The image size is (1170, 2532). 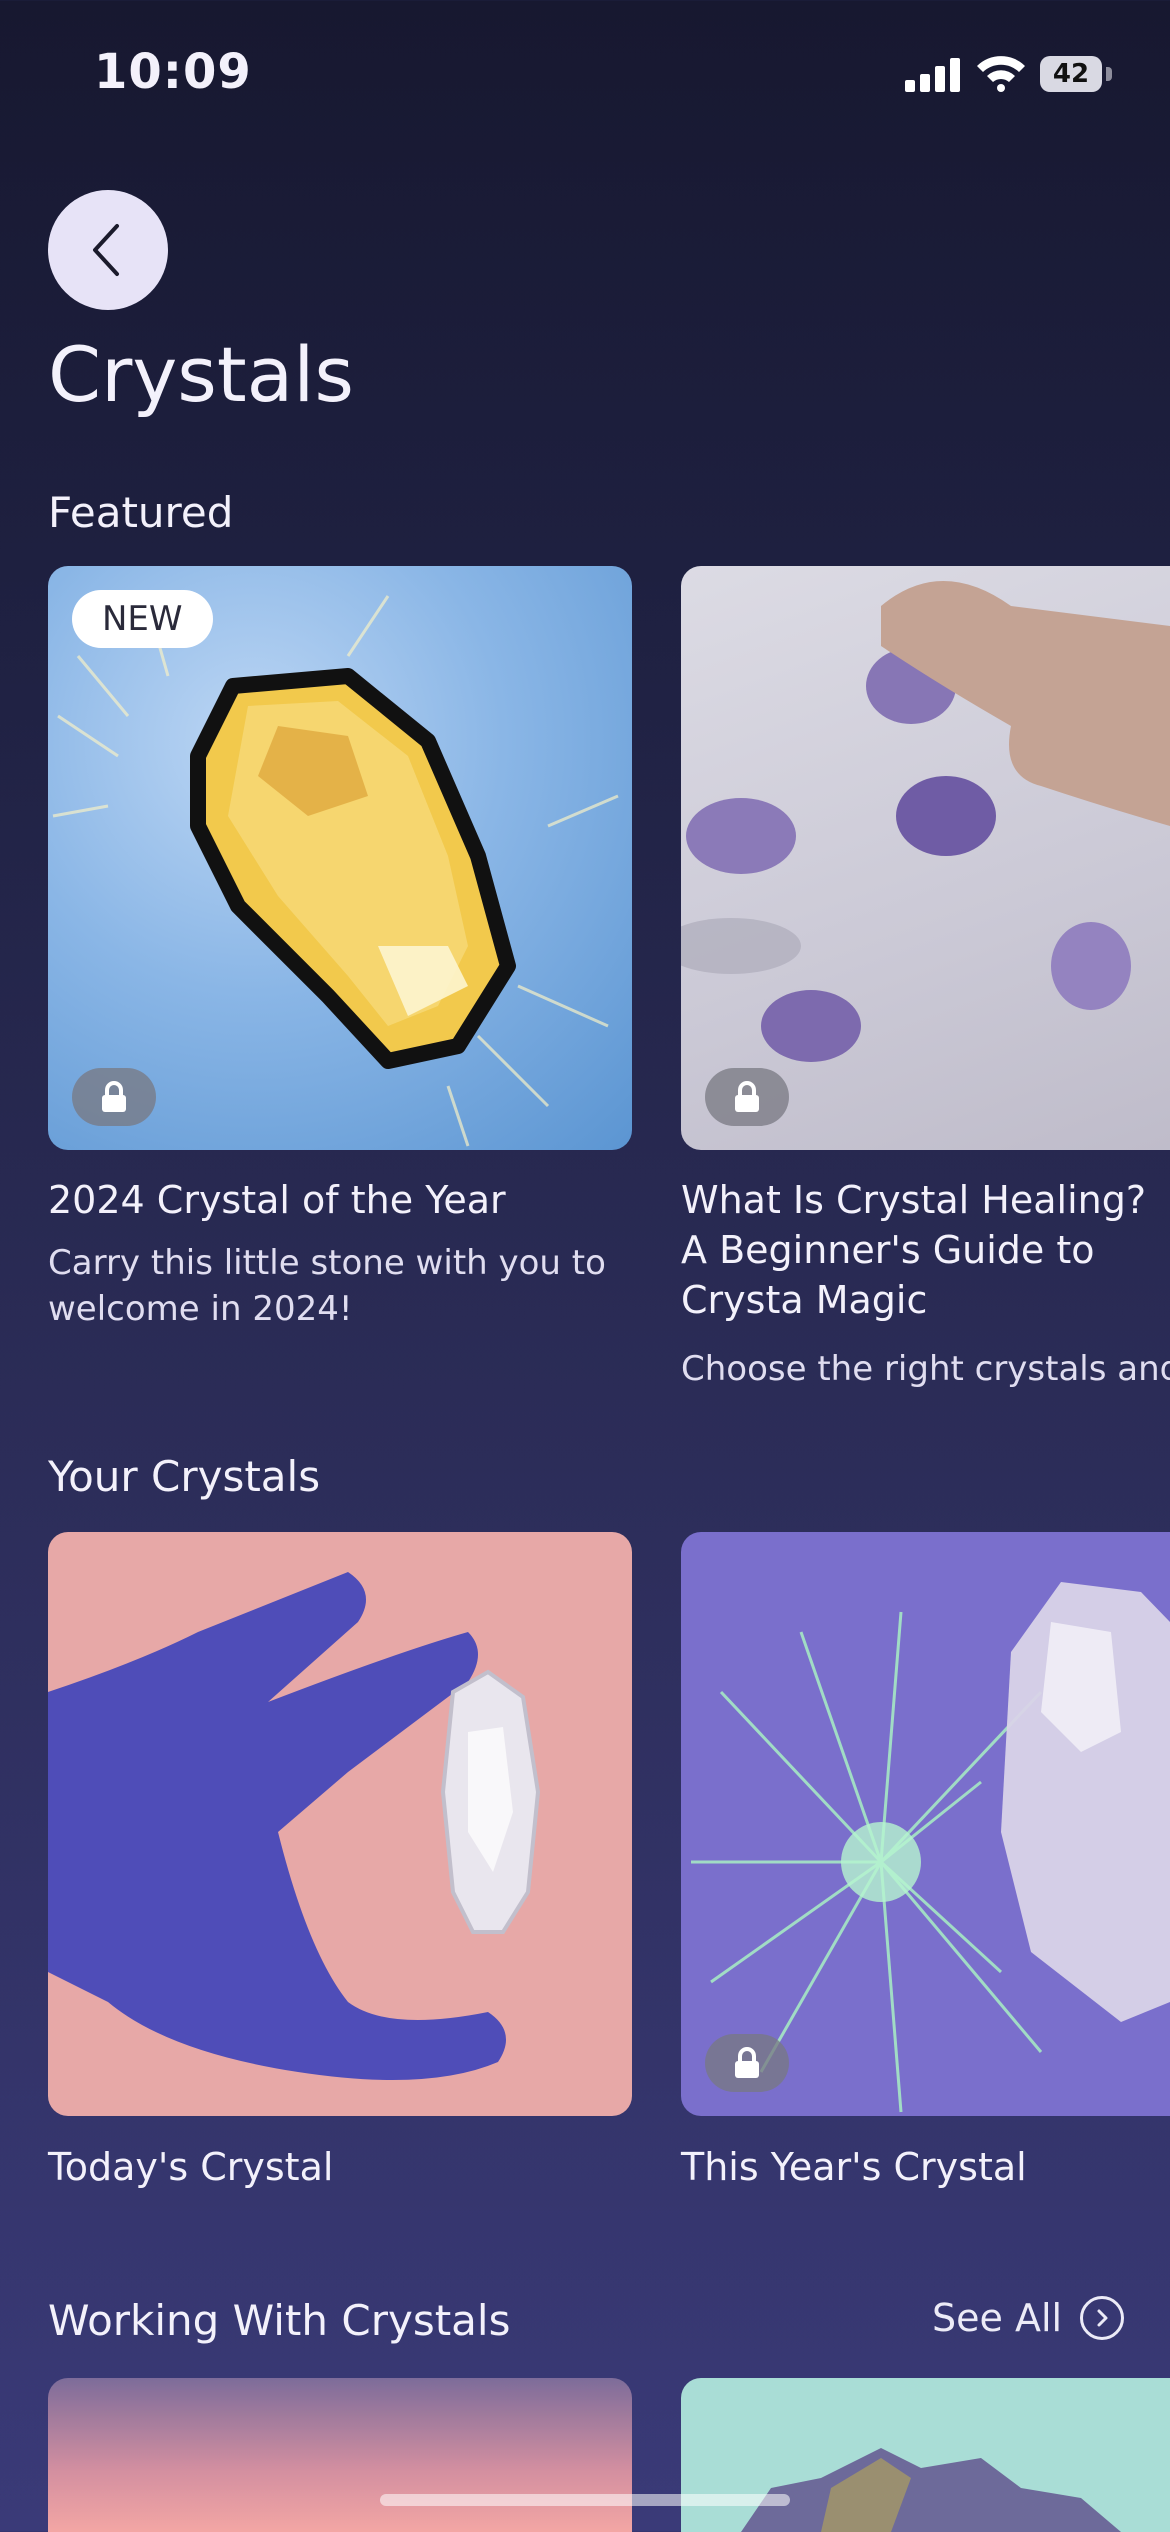 What do you see at coordinates (184, 1476) in the screenshot?
I see `section-title-your-crystals: Your Crystals` at bounding box center [184, 1476].